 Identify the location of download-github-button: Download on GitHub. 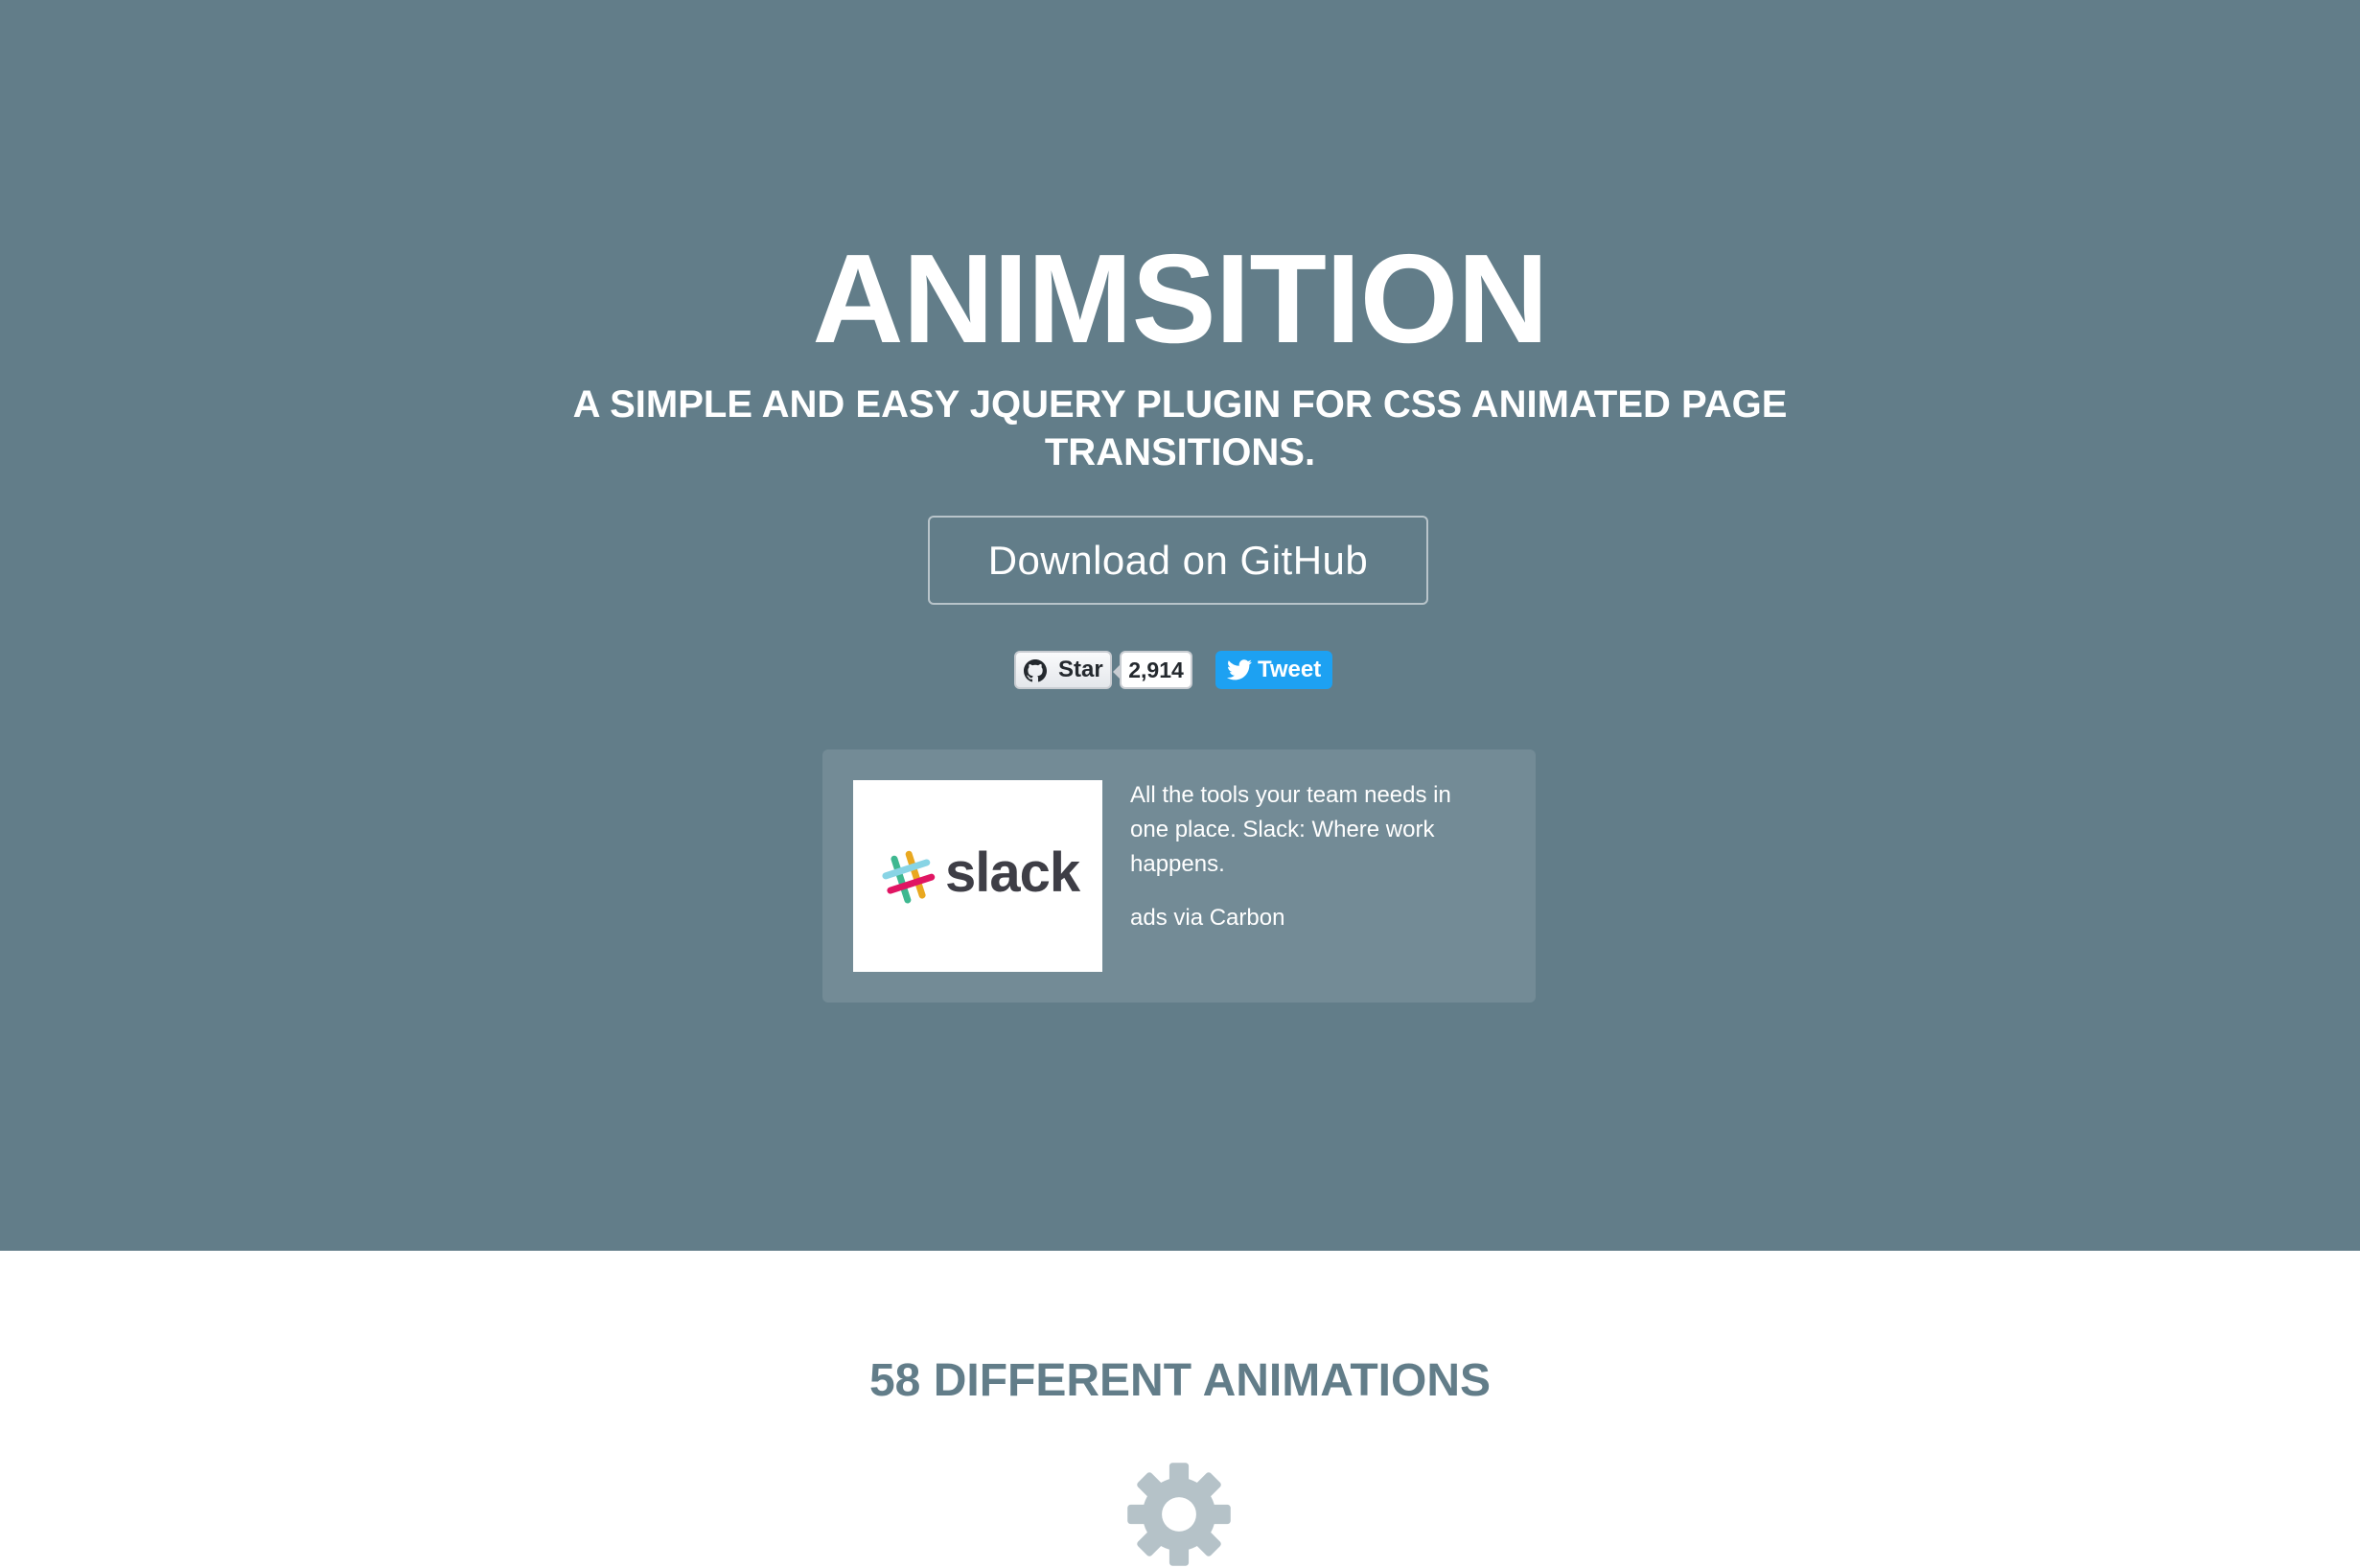
(1178, 560).